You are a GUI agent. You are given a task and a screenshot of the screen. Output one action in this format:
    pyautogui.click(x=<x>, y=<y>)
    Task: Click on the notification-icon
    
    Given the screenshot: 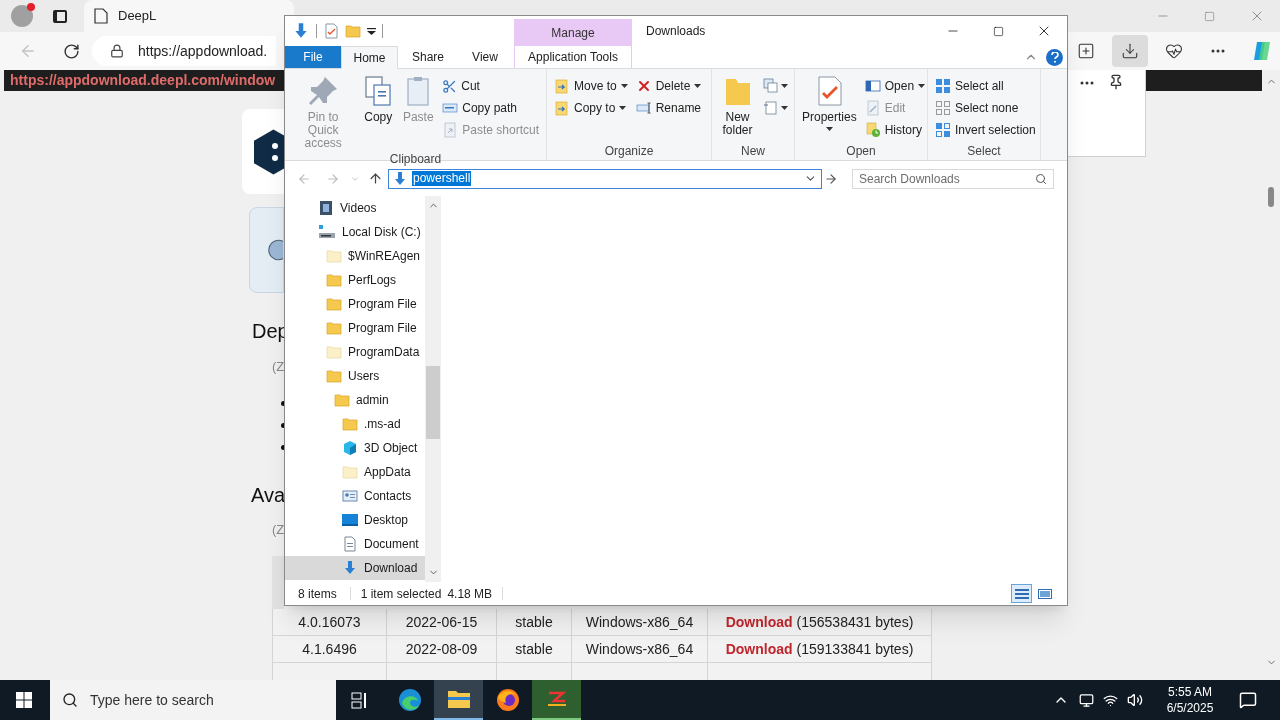 What is the action you would take?
    pyautogui.click(x=1248, y=700)
    